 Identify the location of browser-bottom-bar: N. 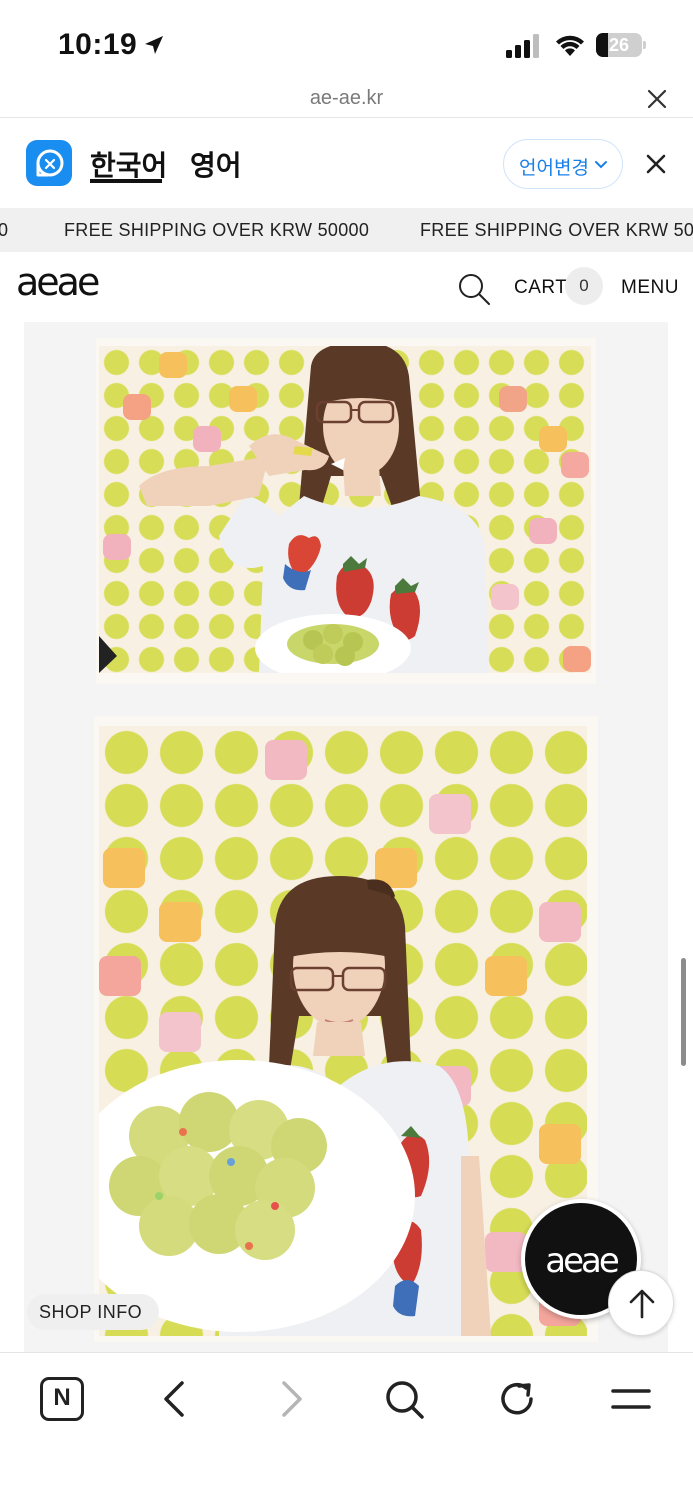
(346, 1426).